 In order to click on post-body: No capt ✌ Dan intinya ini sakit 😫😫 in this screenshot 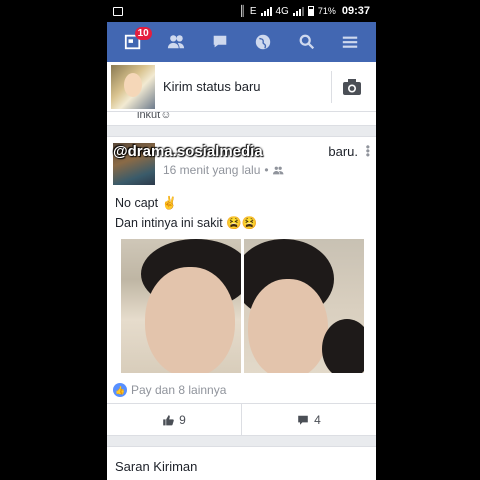, I will do `click(241, 211)`.